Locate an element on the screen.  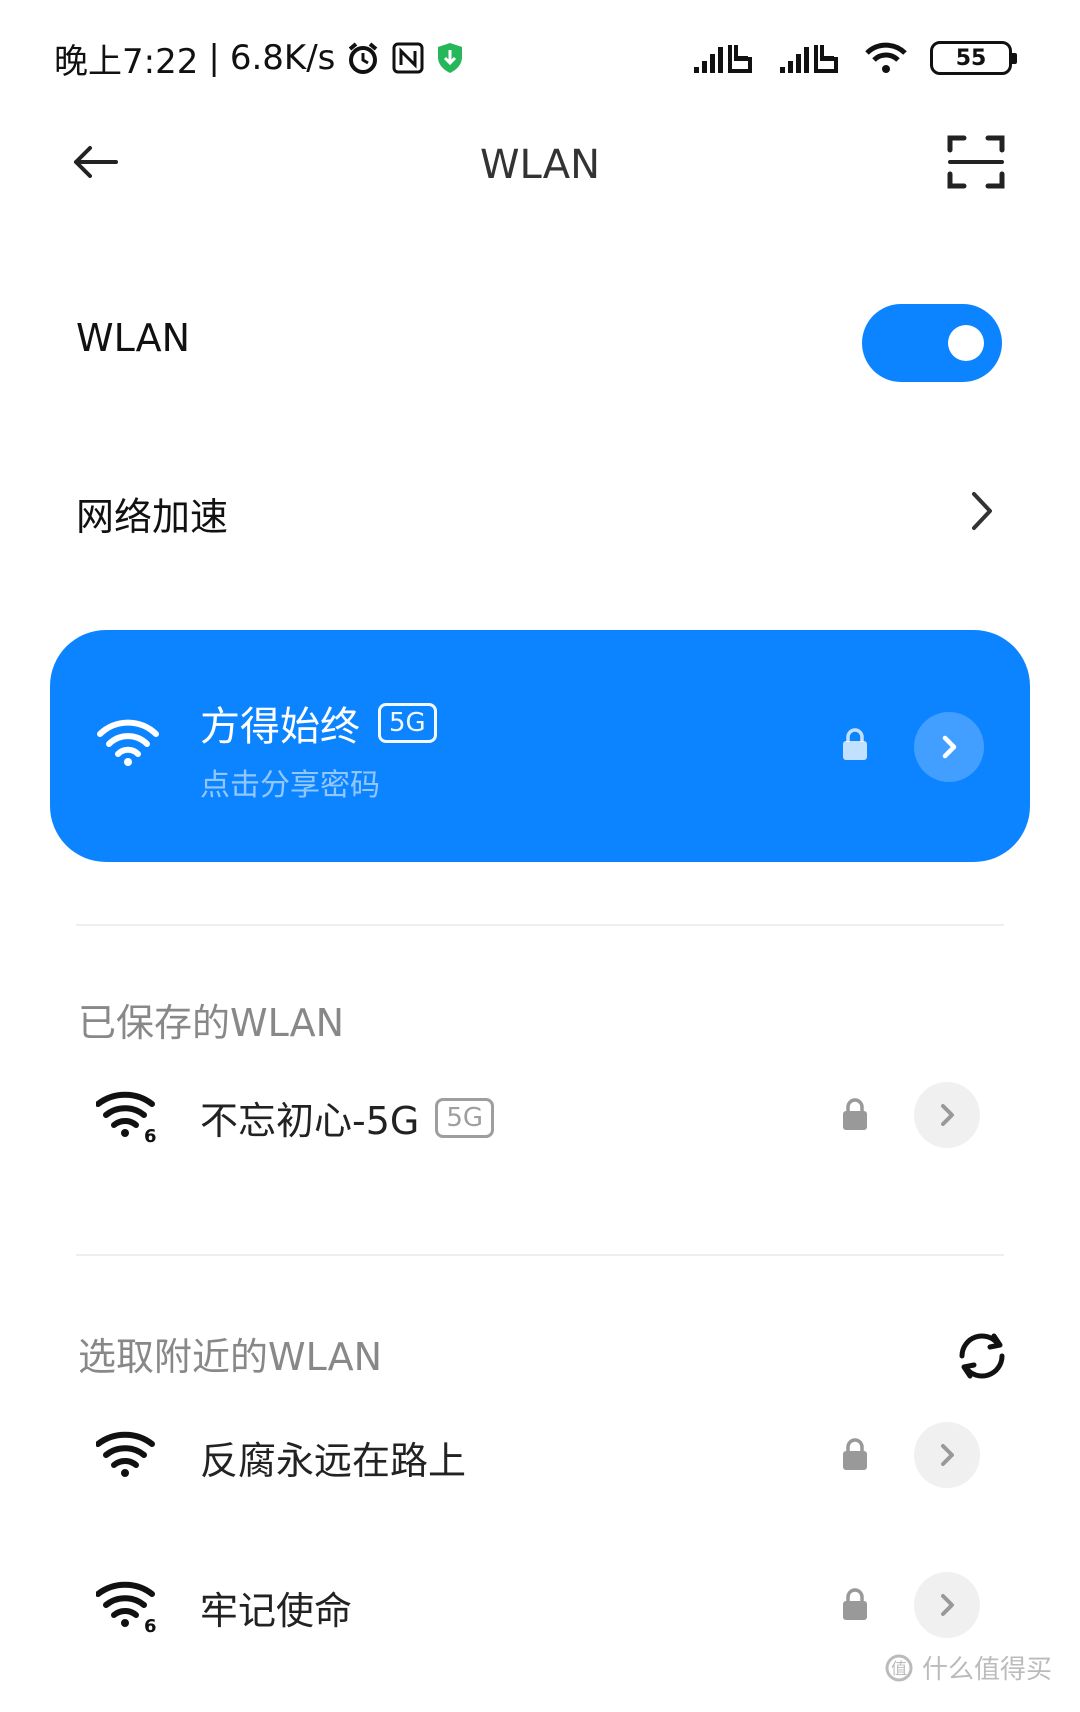
svg-text: 值 is located at coordinates (899, 1668).